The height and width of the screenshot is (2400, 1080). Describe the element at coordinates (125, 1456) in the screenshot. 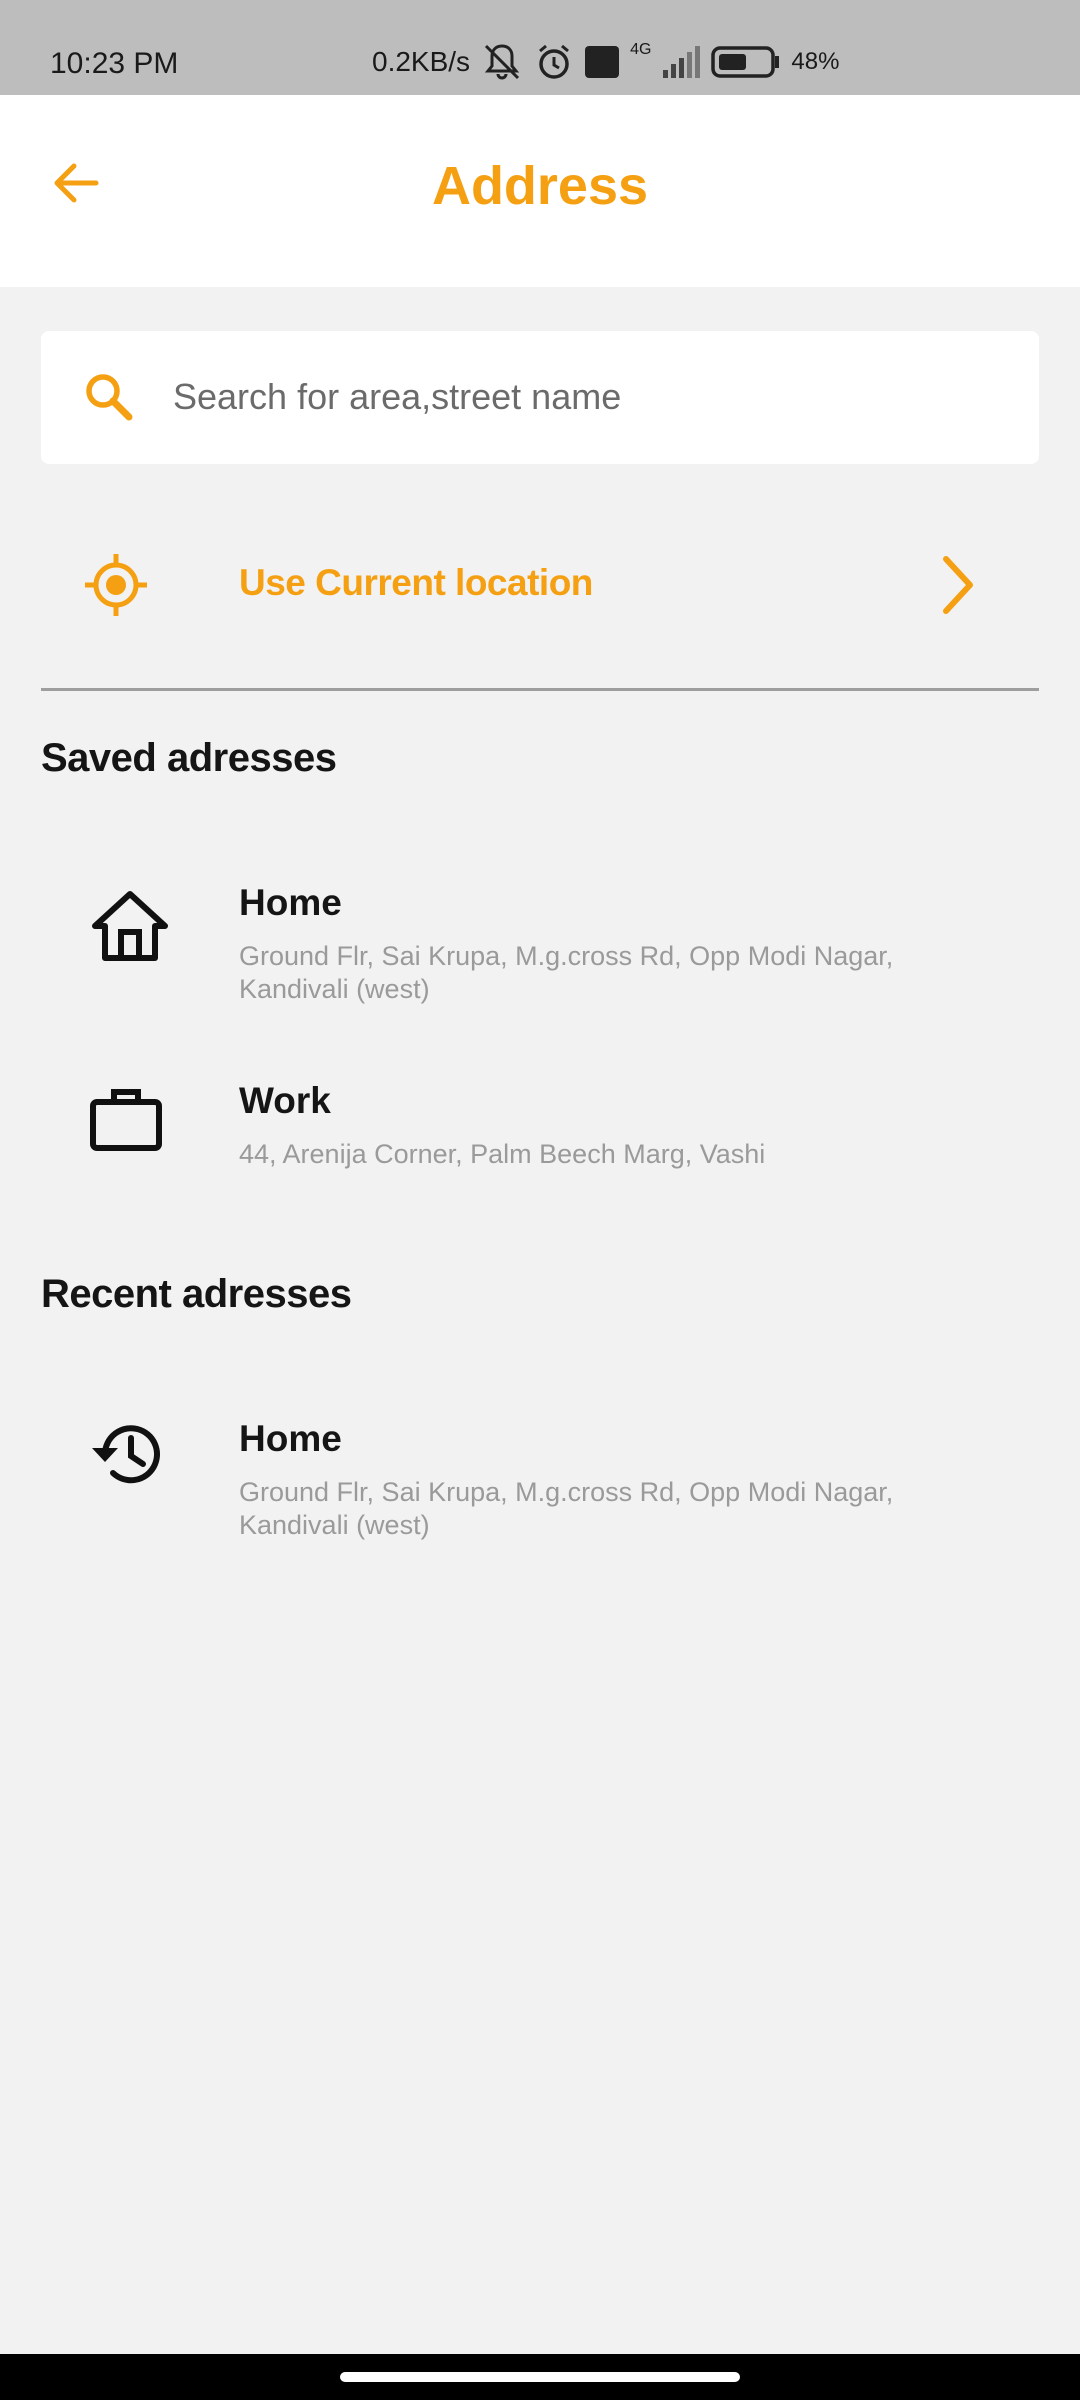

I see `history-icon` at that location.